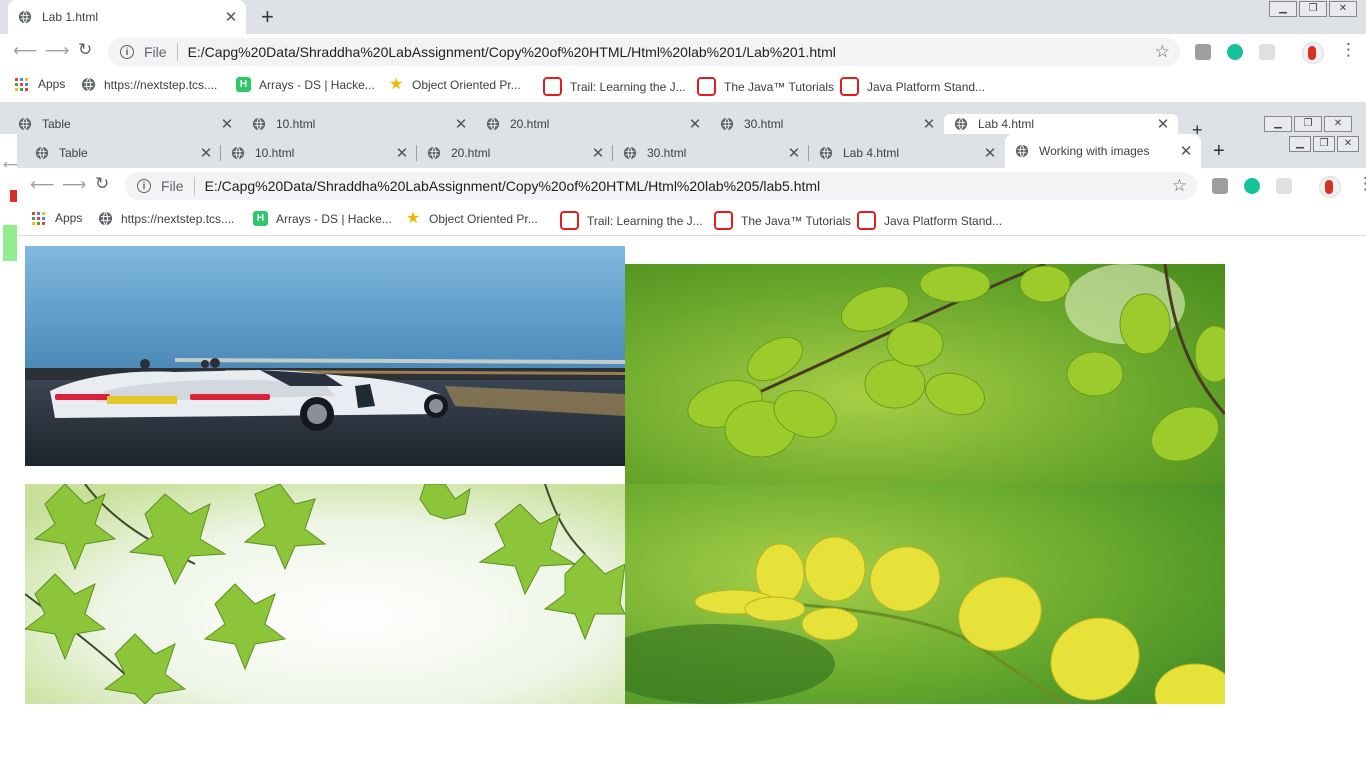  What do you see at coordinates (515, 153) in the screenshot?
I see `front-tab-20: 20.html ✕` at bounding box center [515, 153].